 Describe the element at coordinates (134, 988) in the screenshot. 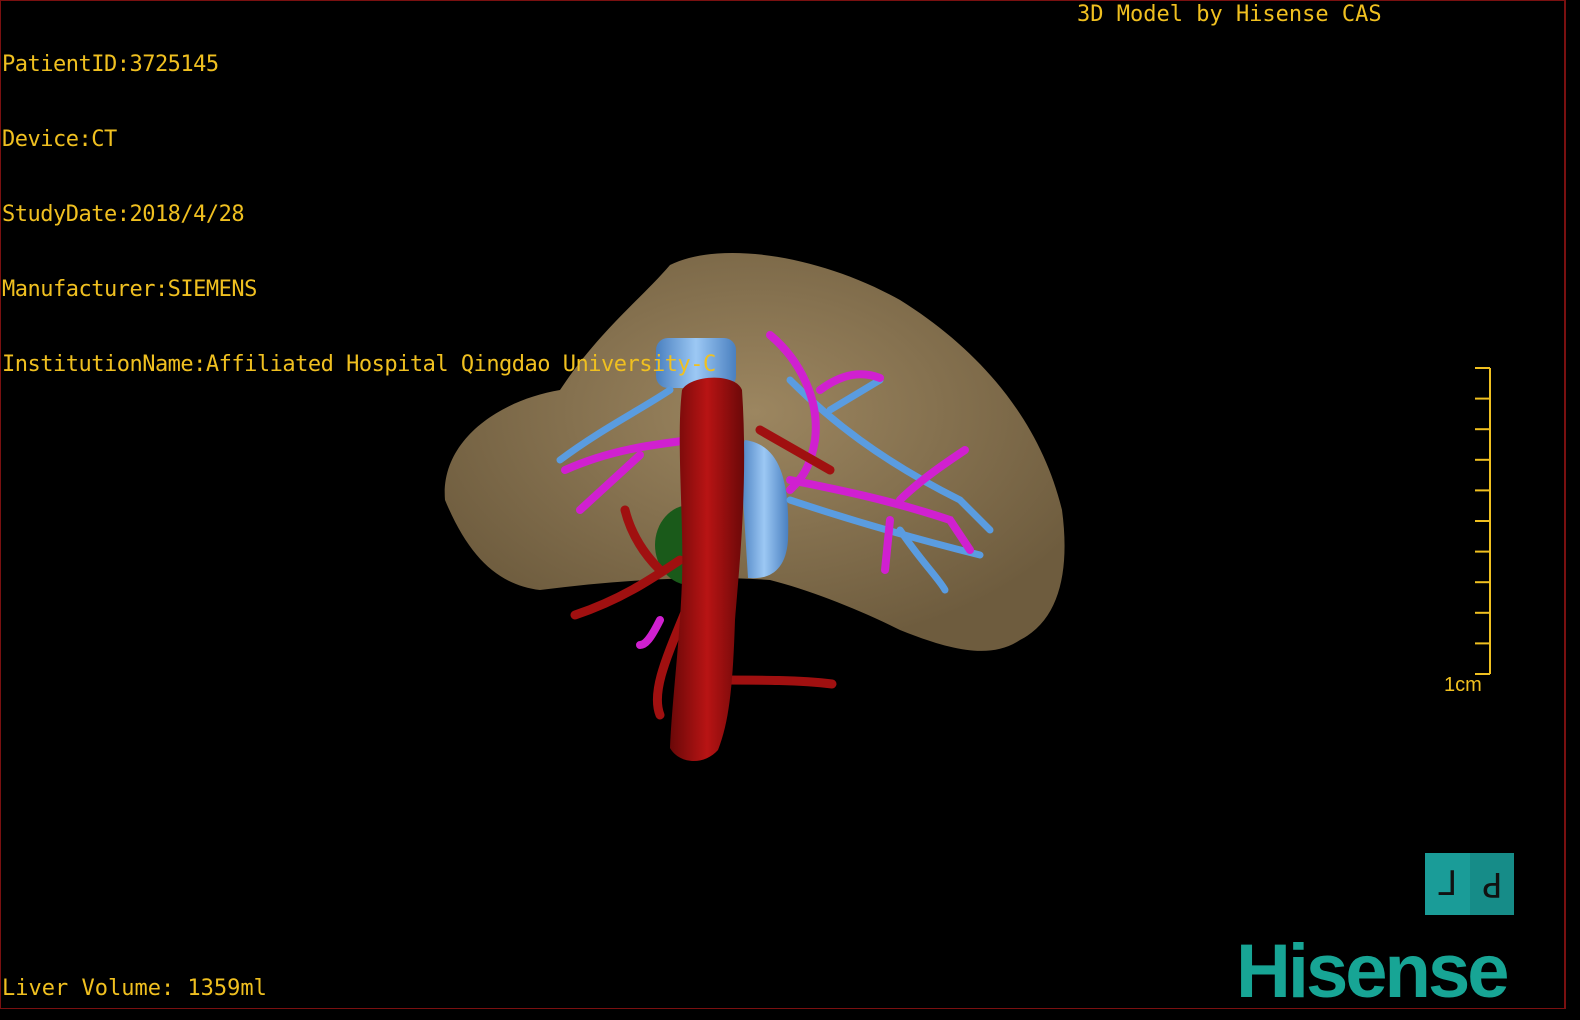

I see `liver-volume: Liver Volume: 1359ml` at that location.